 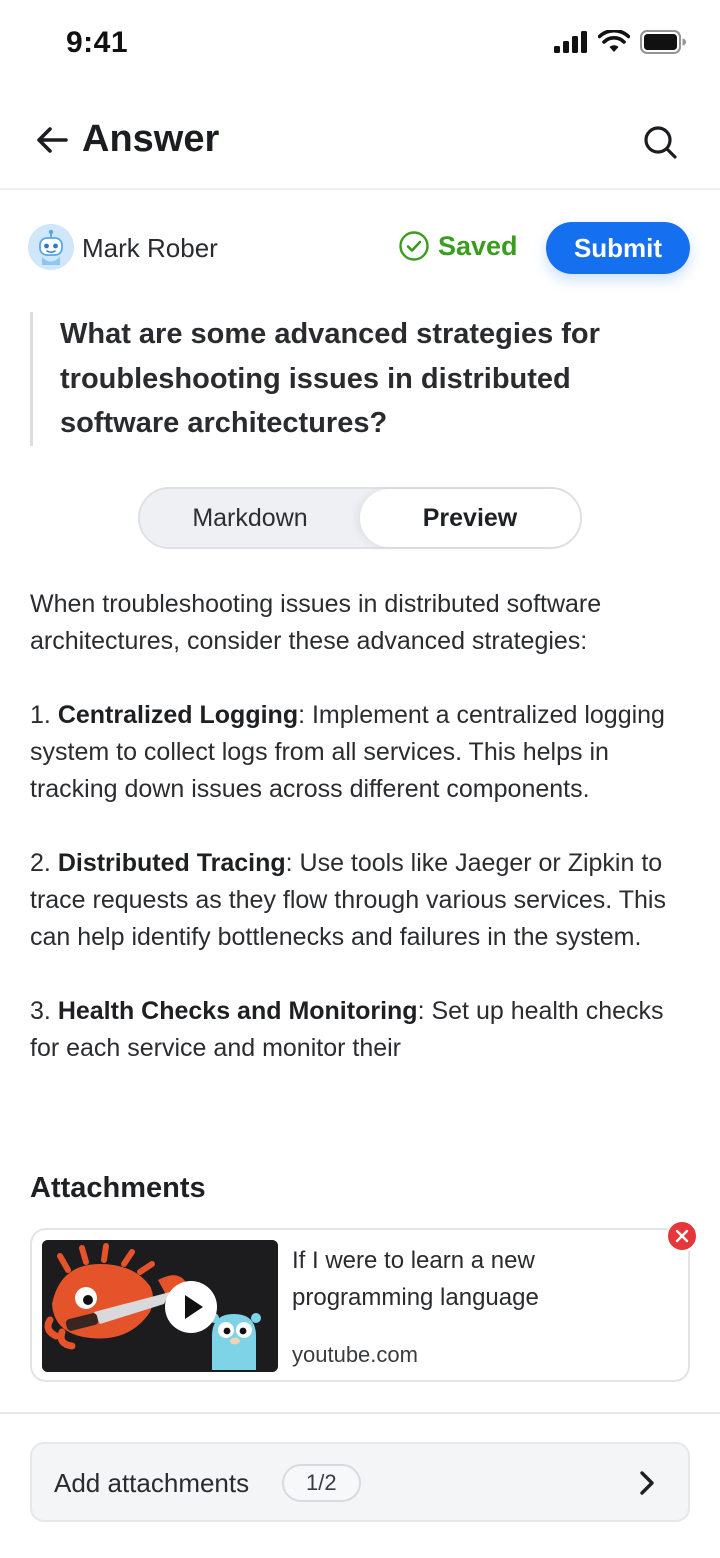 I want to click on list-item-number: 1., so click(x=40, y=715).